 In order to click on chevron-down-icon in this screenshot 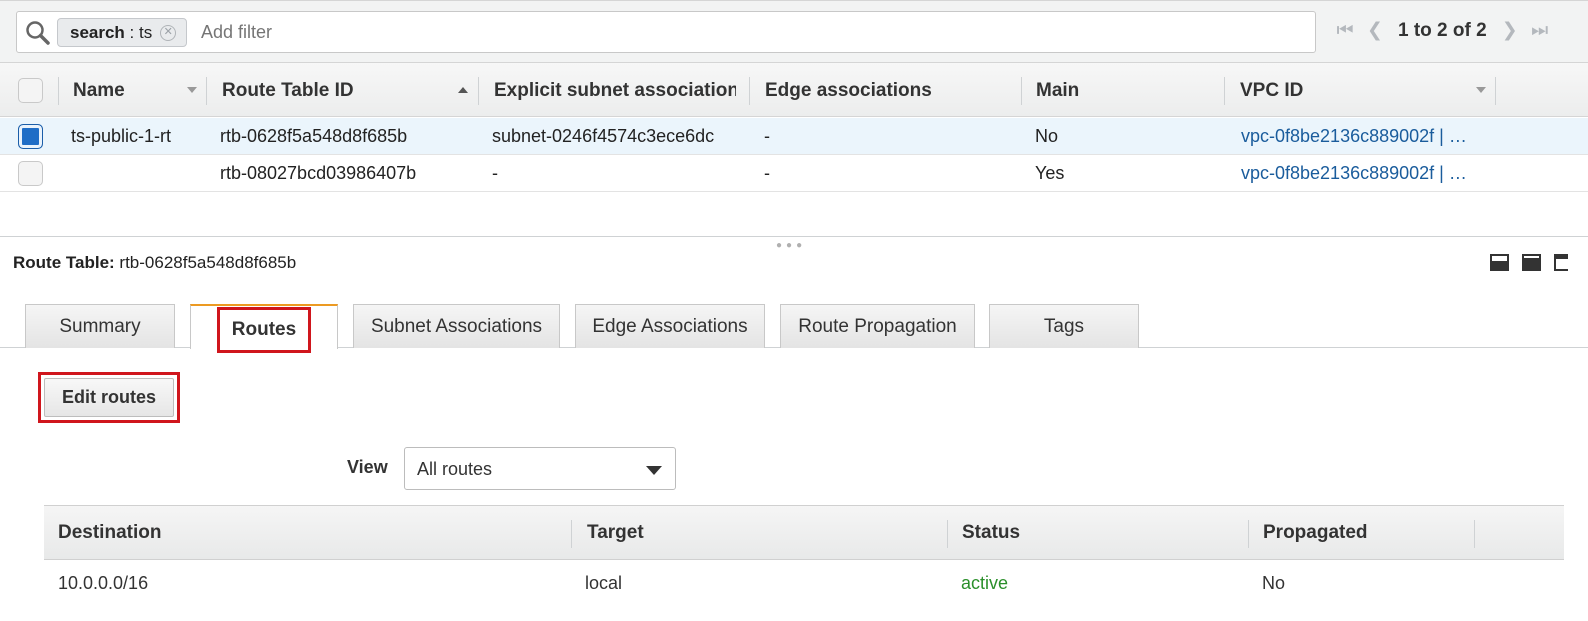, I will do `click(654, 470)`.